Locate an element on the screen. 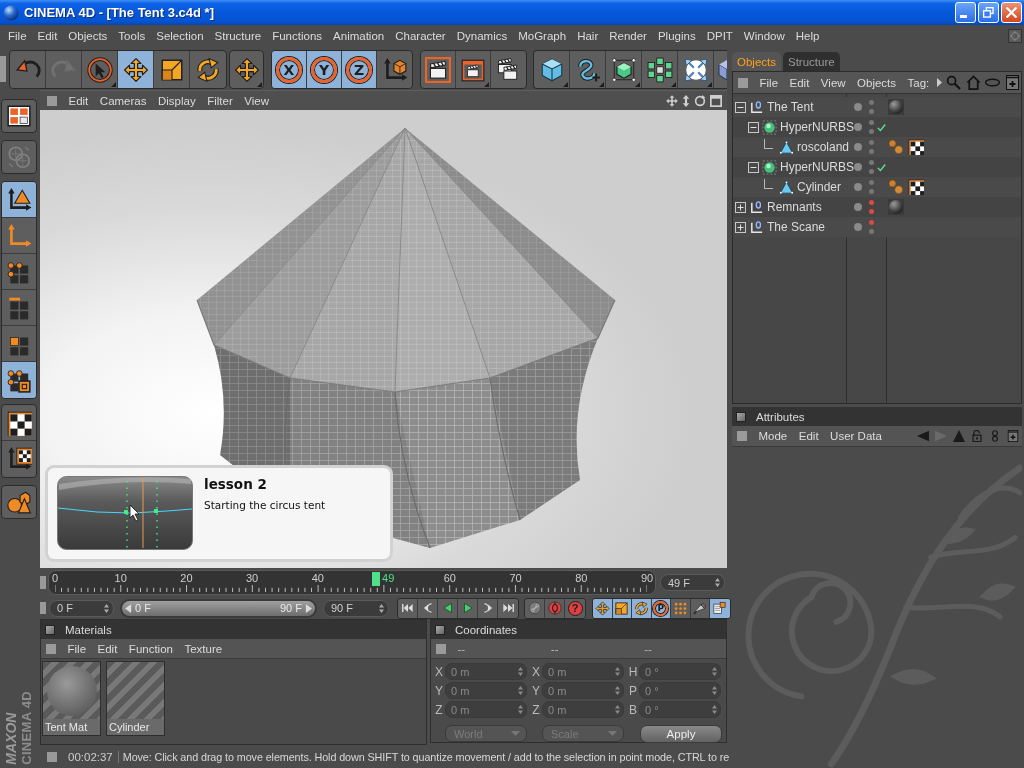  start-frame-field: 0 F is located at coordinates (81, 608).